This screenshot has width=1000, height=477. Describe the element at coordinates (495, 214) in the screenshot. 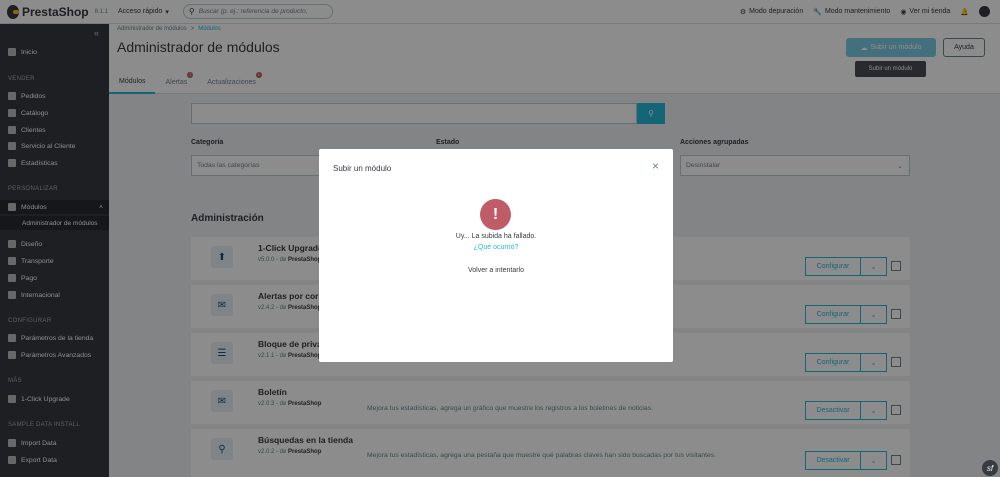

I see `error-icon: !` at that location.